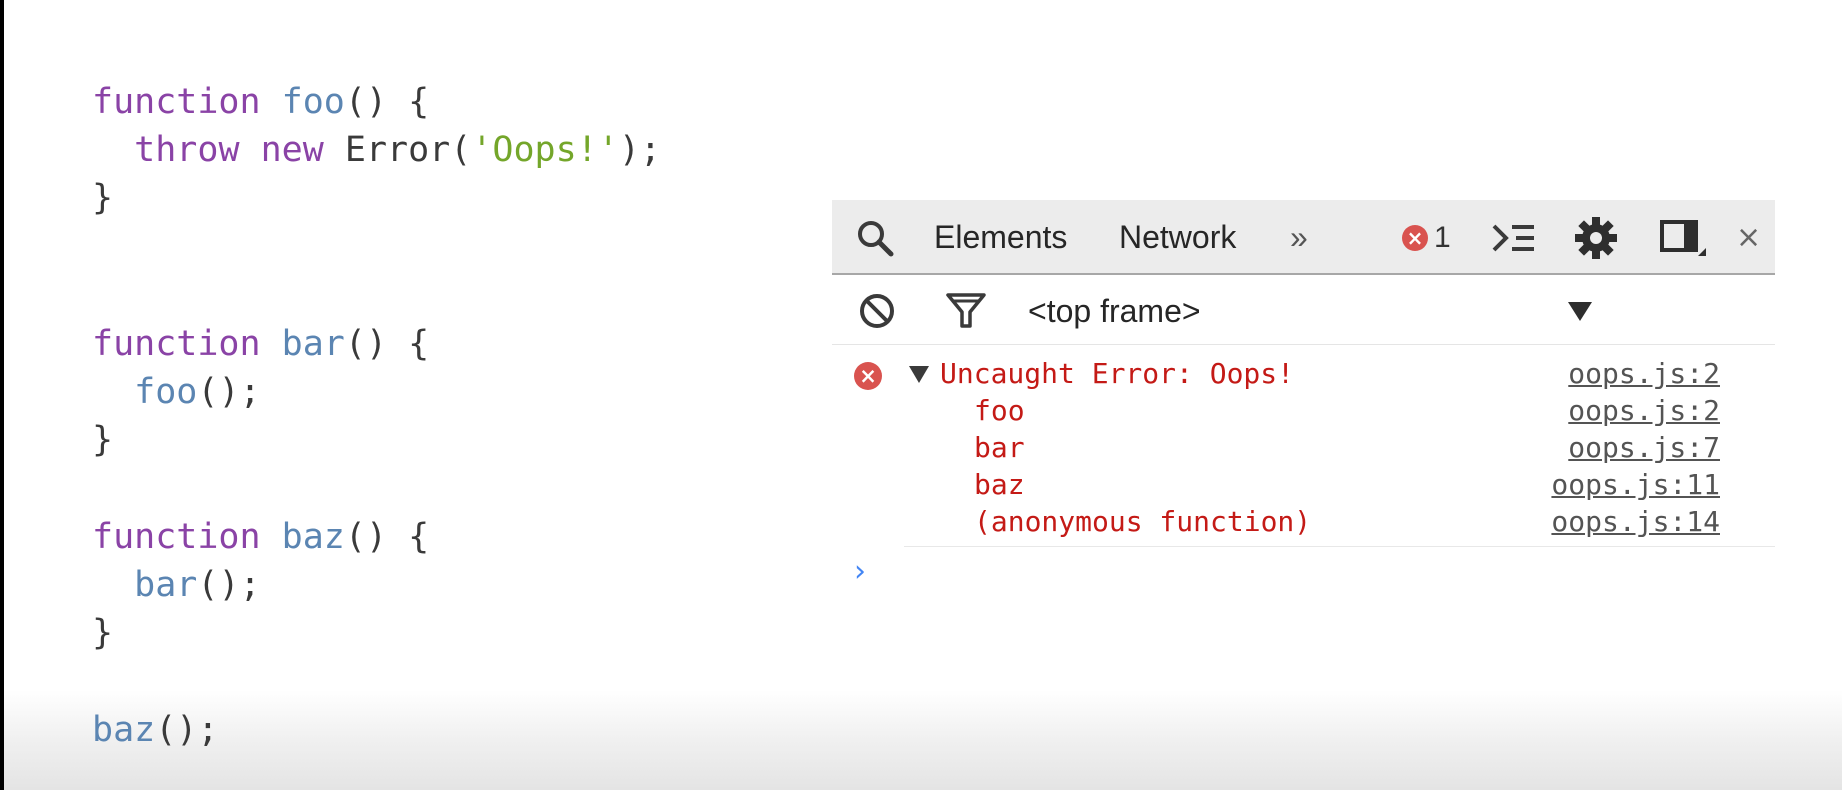 Image resolution: width=1842 pixels, height=790 pixels. What do you see at coordinates (1748, 237) in the screenshot?
I see `close-icon: ×` at bounding box center [1748, 237].